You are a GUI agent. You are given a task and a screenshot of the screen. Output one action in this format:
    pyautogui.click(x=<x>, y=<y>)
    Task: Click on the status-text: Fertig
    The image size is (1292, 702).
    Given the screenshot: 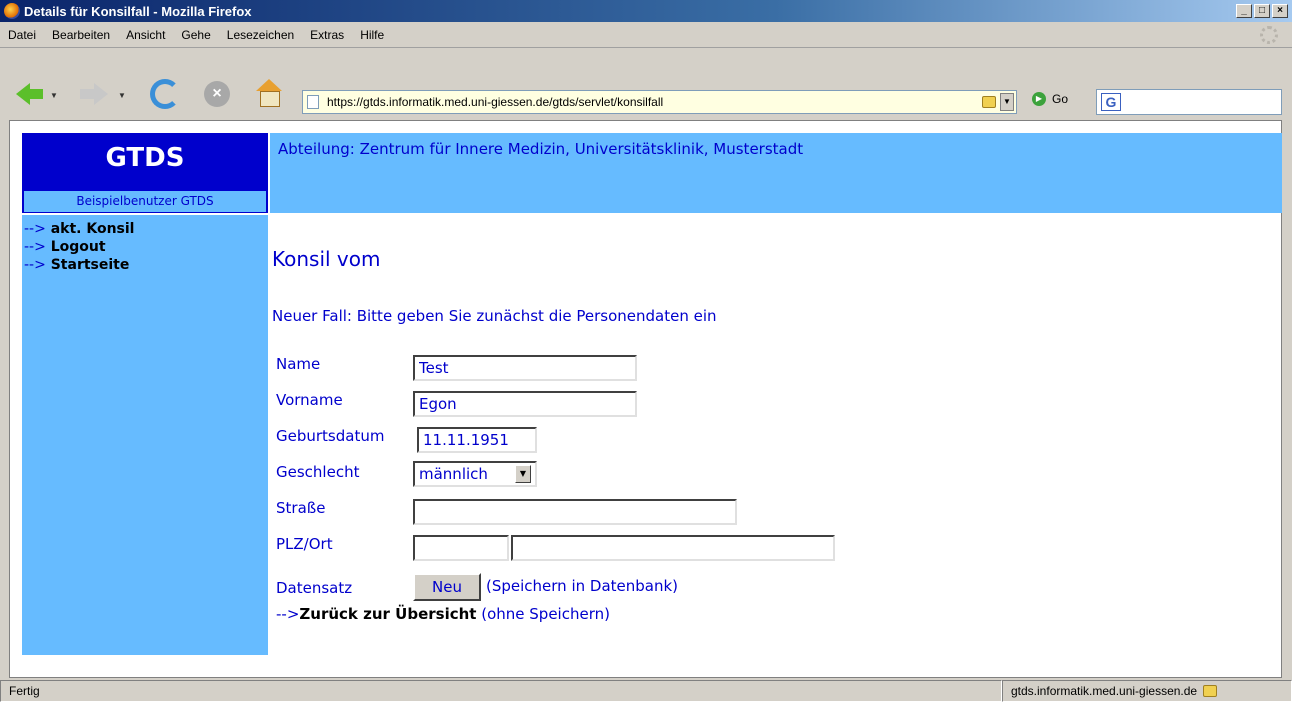 What is the action you would take?
    pyautogui.click(x=501, y=691)
    